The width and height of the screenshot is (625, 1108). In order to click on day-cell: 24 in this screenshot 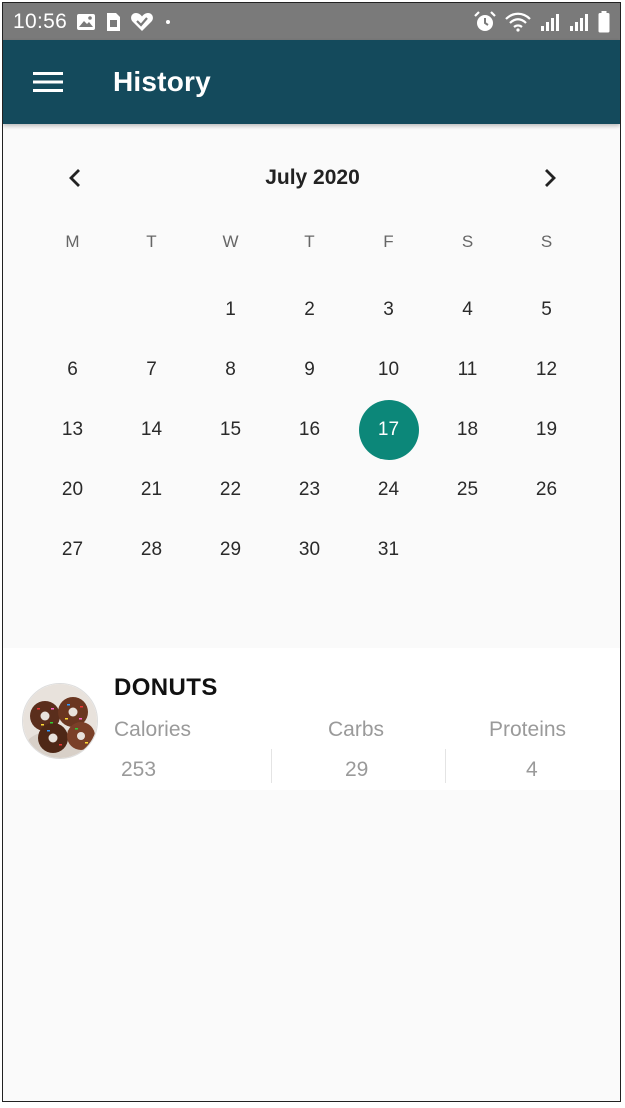, I will do `click(388, 490)`.